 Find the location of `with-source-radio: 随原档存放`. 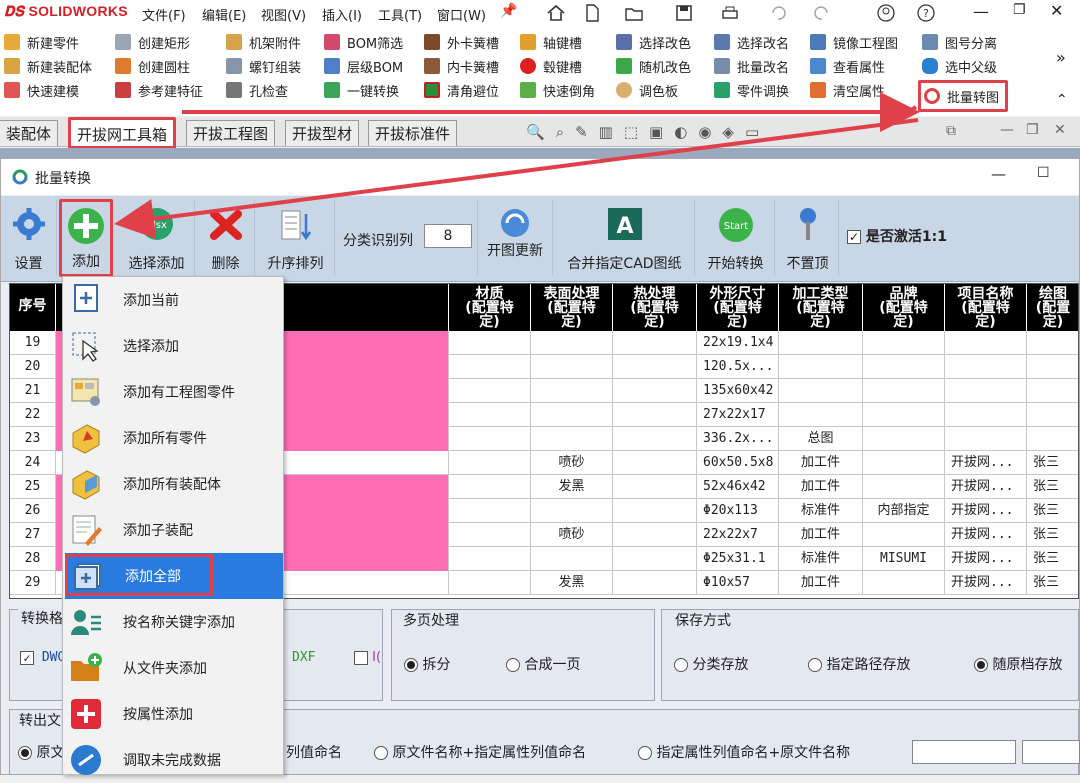

with-source-radio: 随原档存放 is located at coordinates (1018, 664).